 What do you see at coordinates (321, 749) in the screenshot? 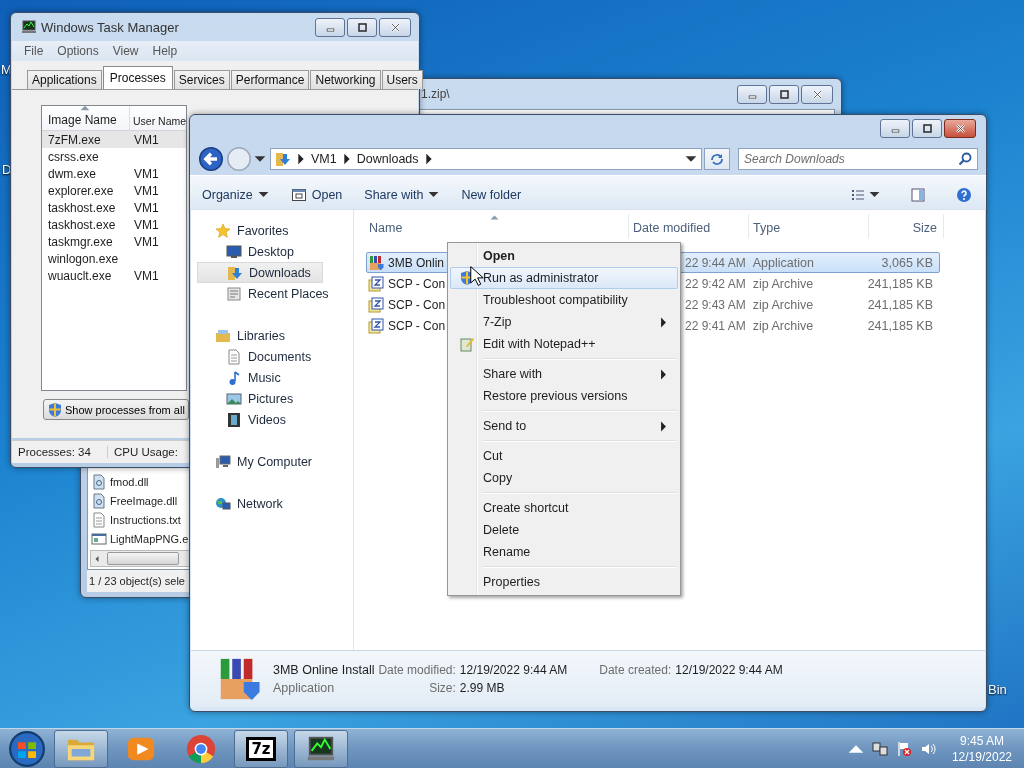
I see `taskbar-button` at bounding box center [321, 749].